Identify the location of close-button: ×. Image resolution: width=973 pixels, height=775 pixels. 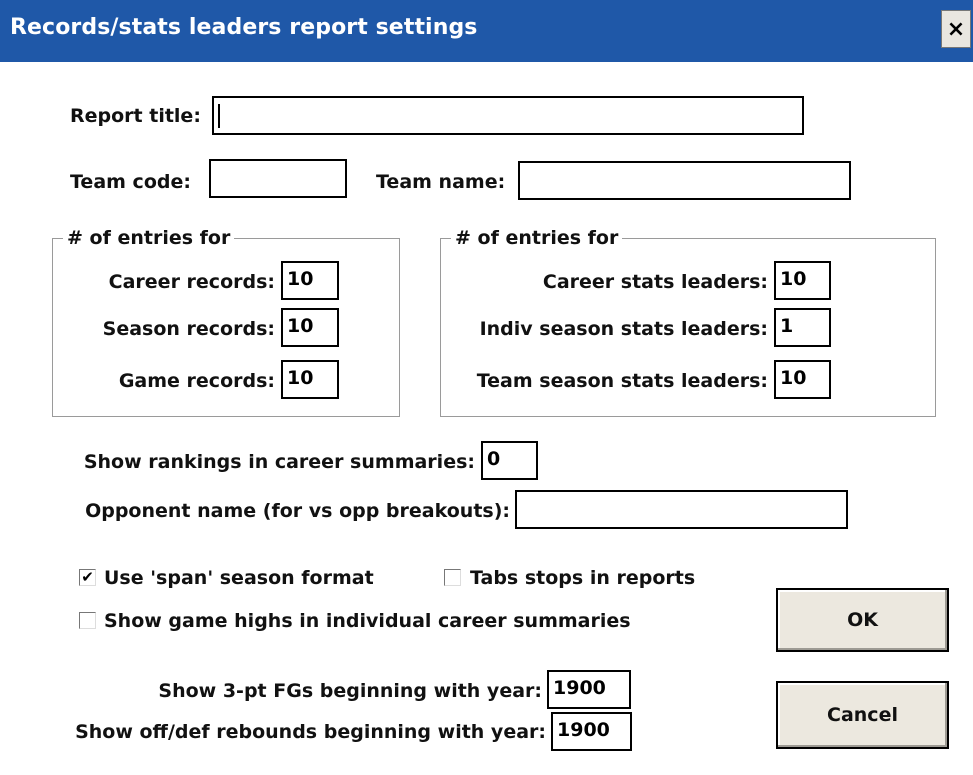
(956, 29).